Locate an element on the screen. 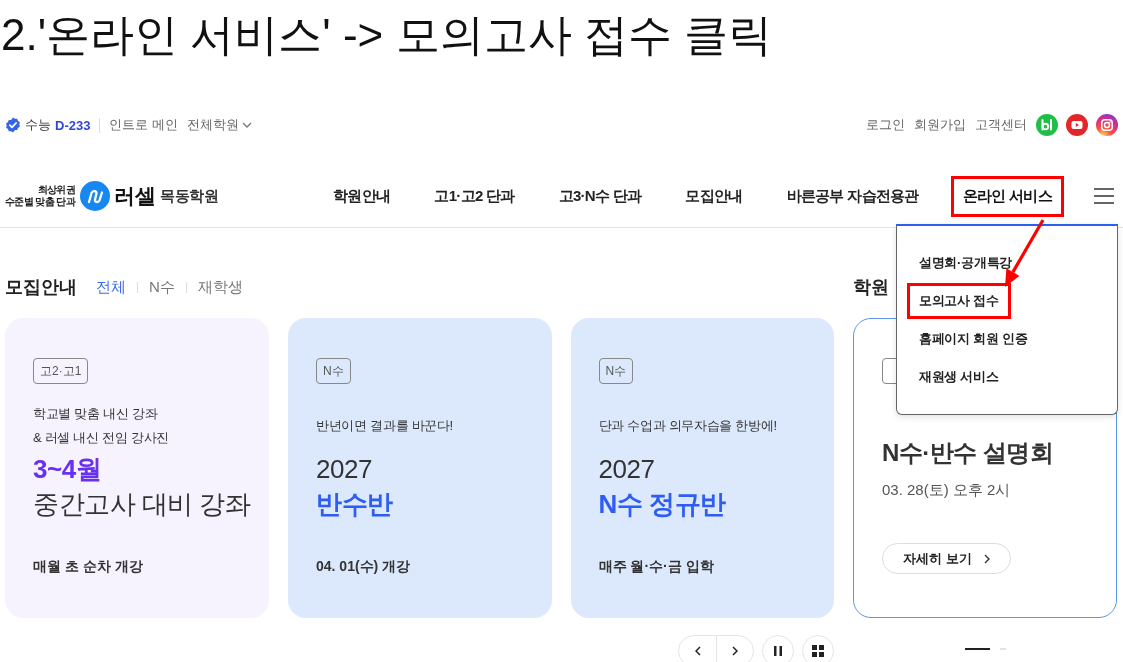 This screenshot has height=662, width=1123. chevron-down-icon is located at coordinates (247, 125).